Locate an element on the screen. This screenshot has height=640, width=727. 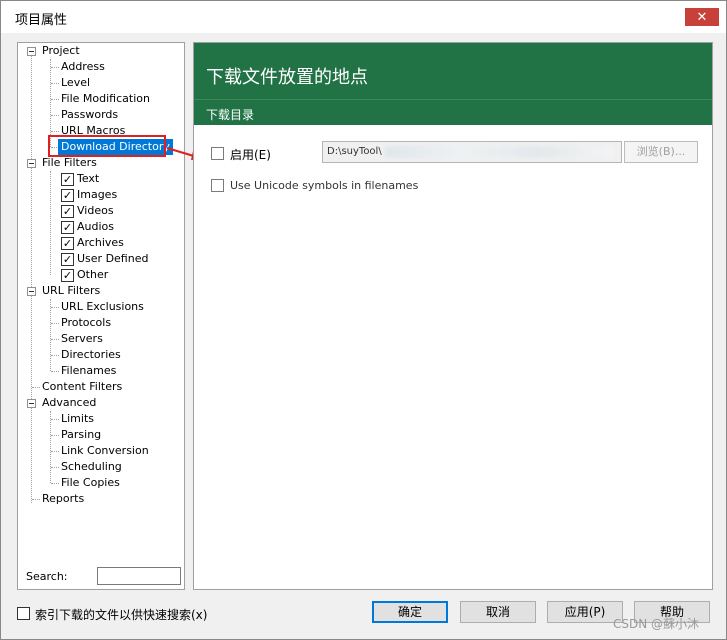
page-title: 下载文件放置的地点 is located at coordinates (287, 77).